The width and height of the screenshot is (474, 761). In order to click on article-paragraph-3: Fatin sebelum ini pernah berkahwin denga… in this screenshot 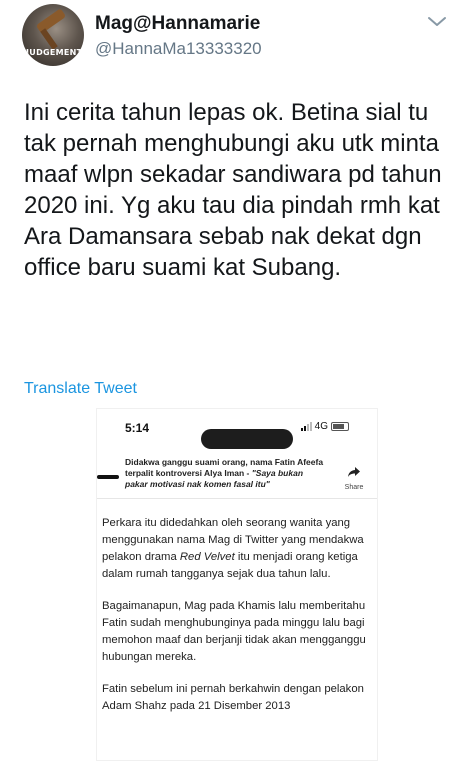, I will do `click(233, 697)`.